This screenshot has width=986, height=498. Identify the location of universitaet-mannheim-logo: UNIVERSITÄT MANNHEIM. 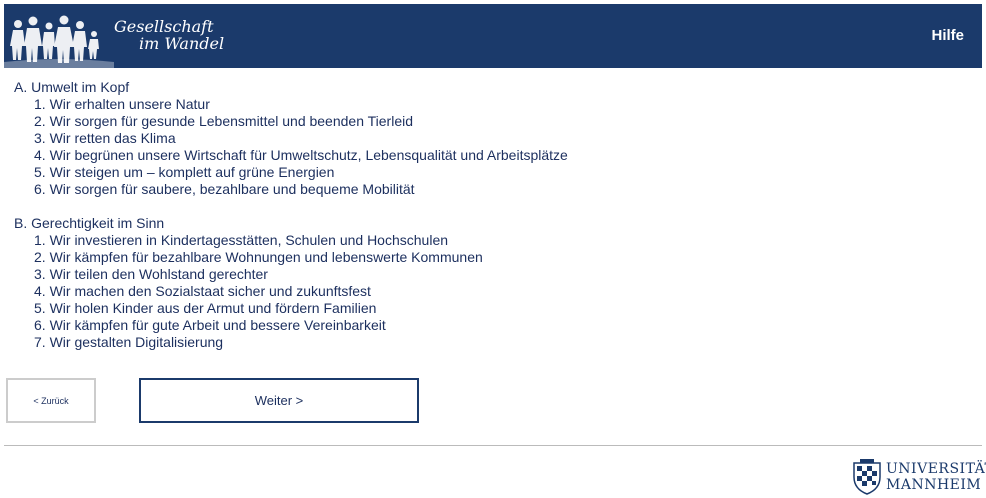
(918, 477).